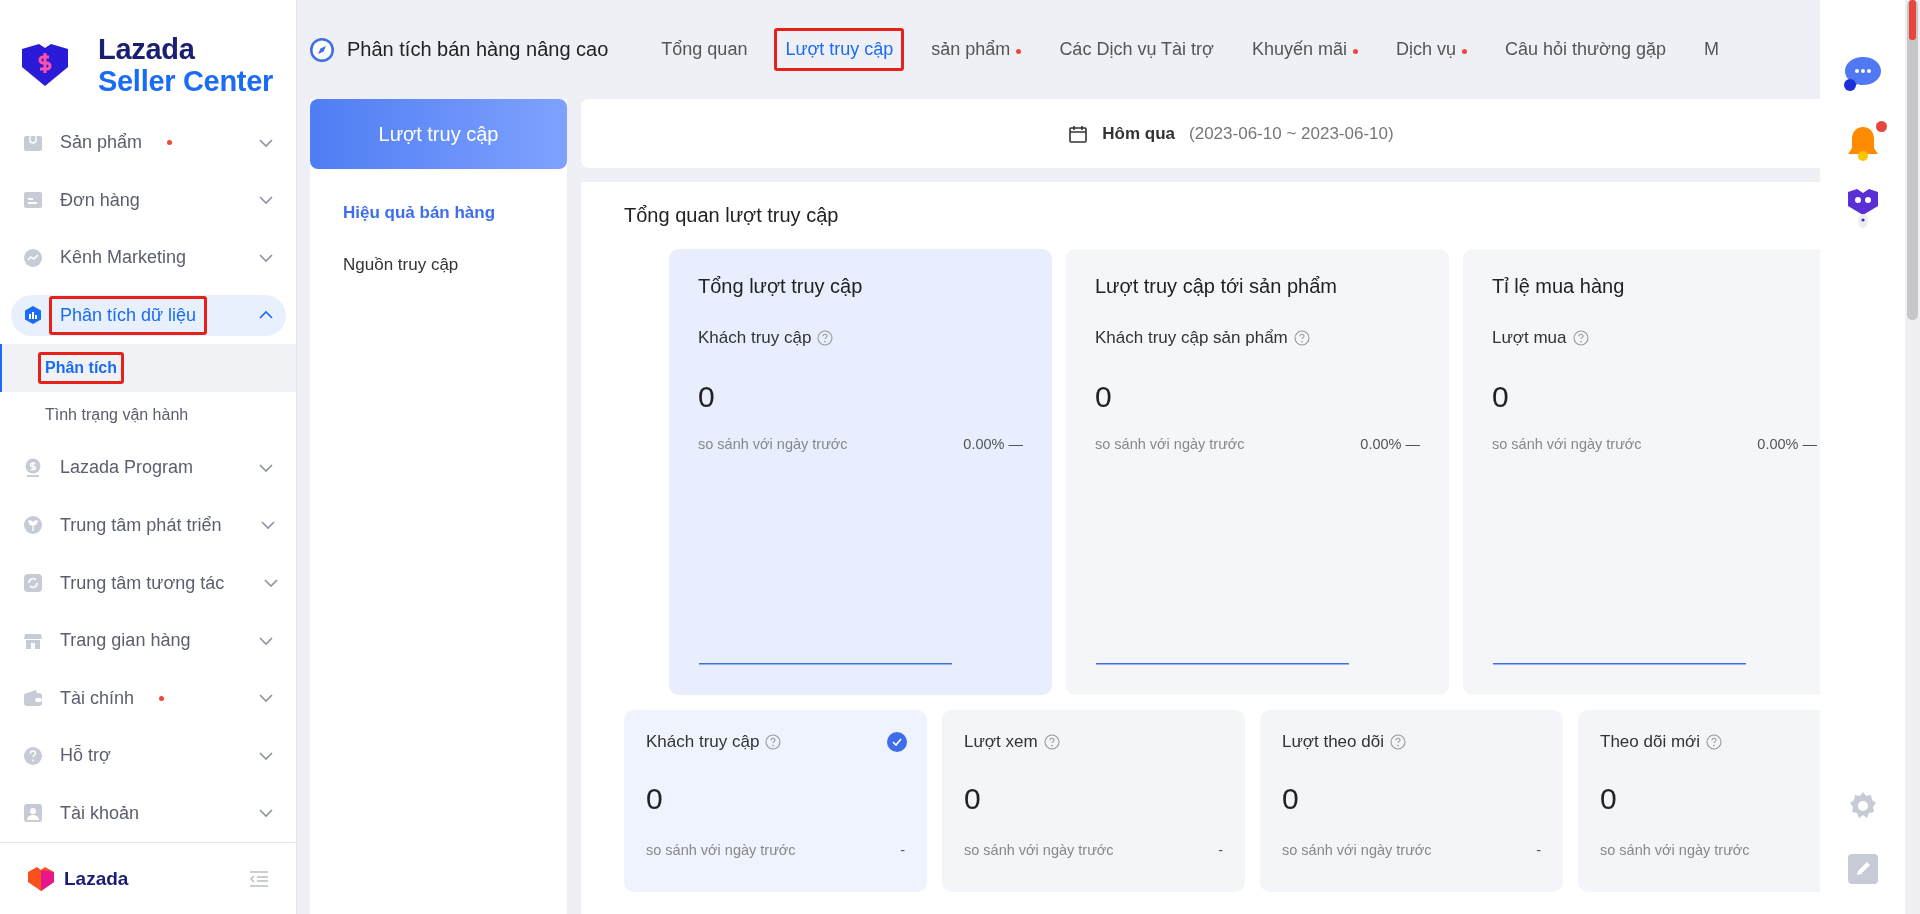  What do you see at coordinates (148, 525) in the screenshot?
I see `sidebar-item: Trung tâm phát triển` at bounding box center [148, 525].